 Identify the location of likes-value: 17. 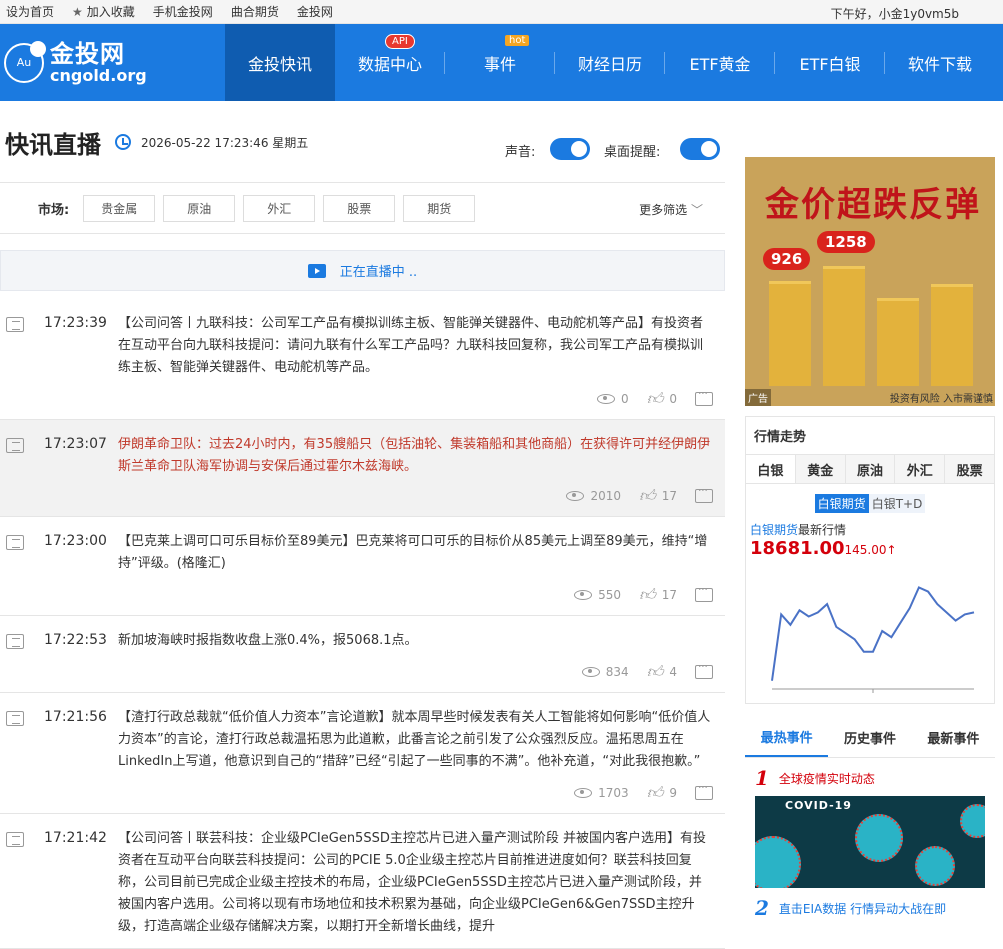
(669, 496).